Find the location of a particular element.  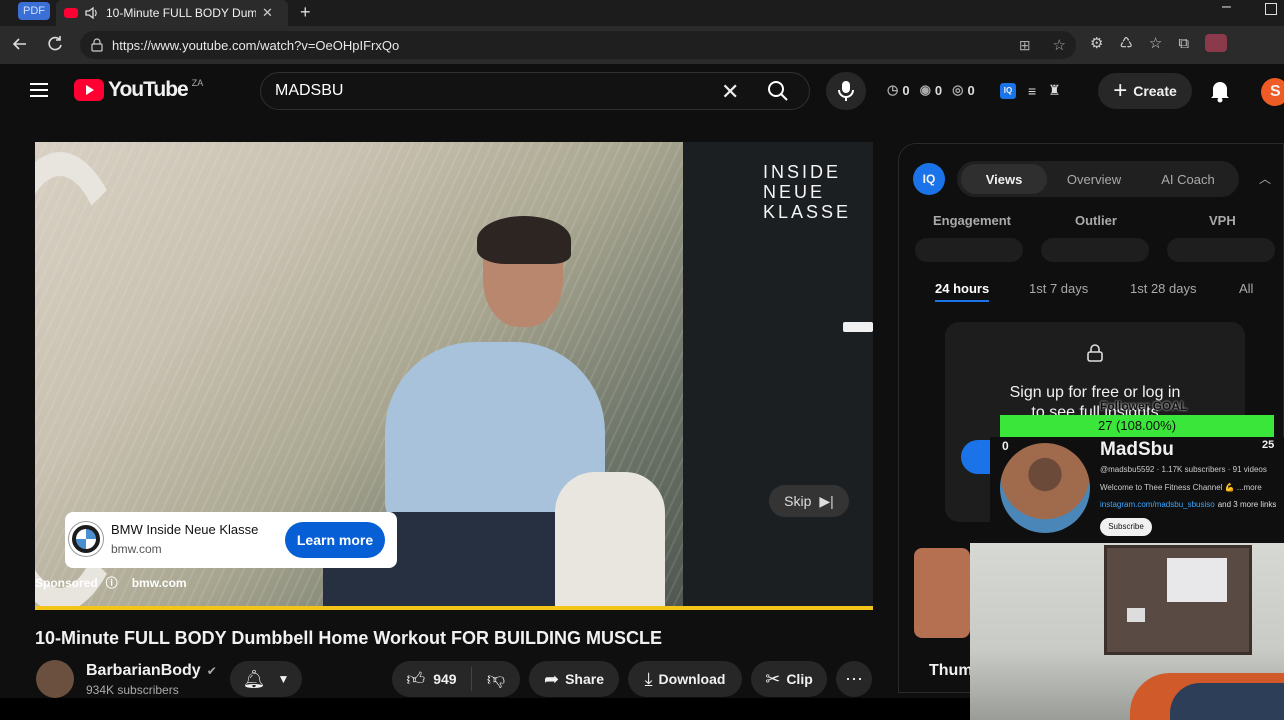

thumbs-down-icon: 👎︎ is located at coordinates (496, 679).